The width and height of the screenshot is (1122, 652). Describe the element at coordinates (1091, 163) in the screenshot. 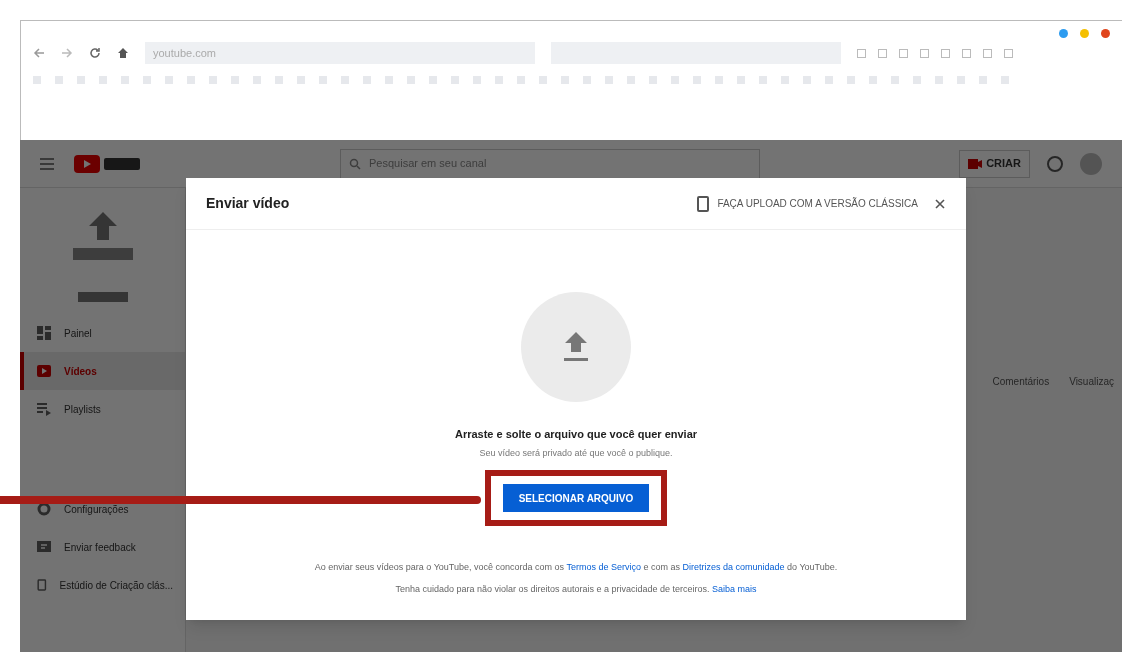

I see `avatar-icon` at that location.